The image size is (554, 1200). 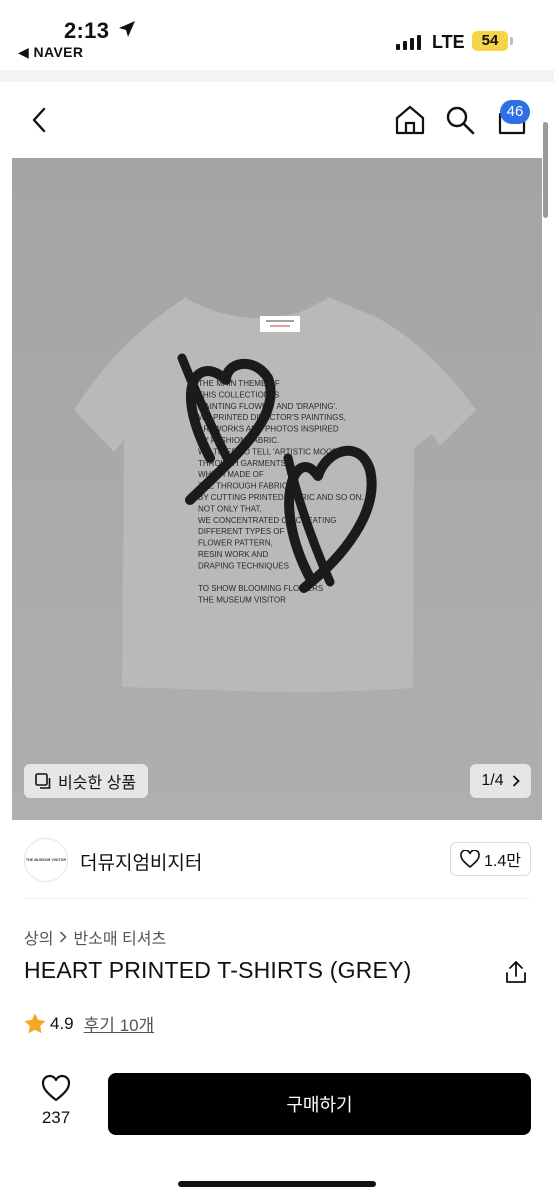 What do you see at coordinates (448, 42) in the screenshot?
I see `network-label: LTE` at bounding box center [448, 42].